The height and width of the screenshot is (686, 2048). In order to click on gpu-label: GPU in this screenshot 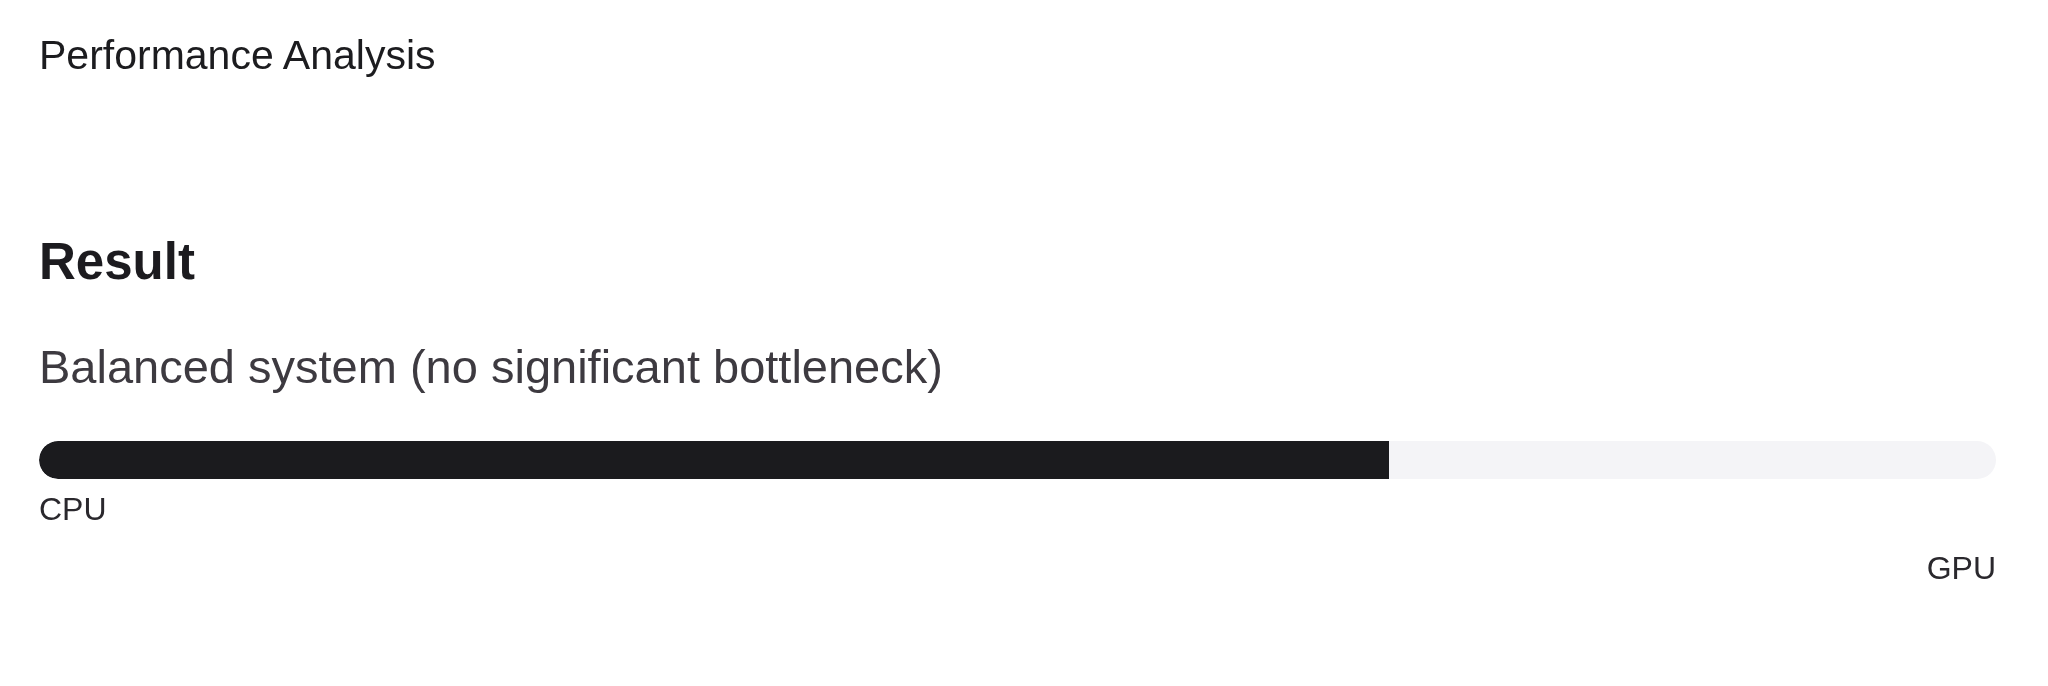, I will do `click(1961, 568)`.